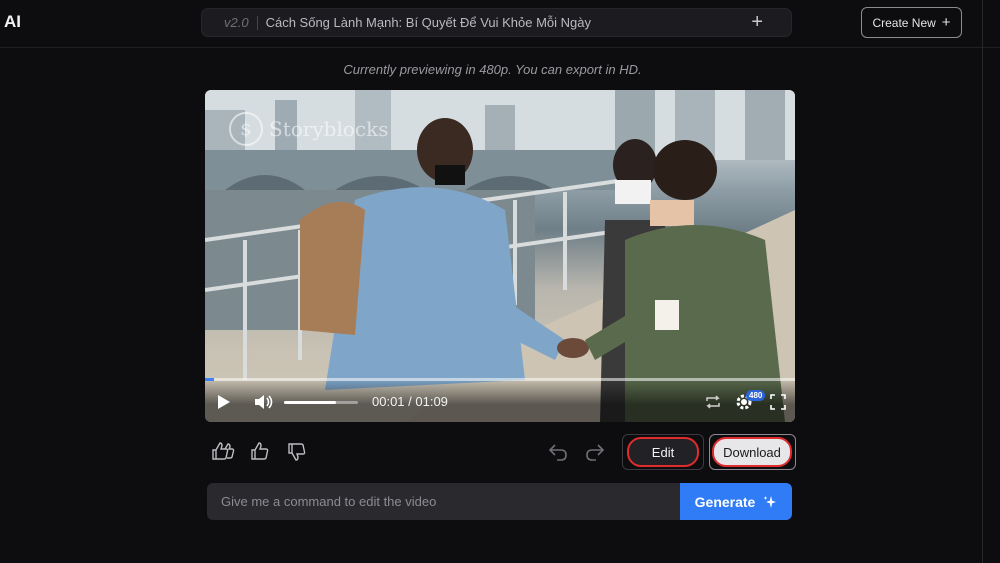 This screenshot has width=1000, height=563. I want to click on add-icon: +, so click(757, 22).